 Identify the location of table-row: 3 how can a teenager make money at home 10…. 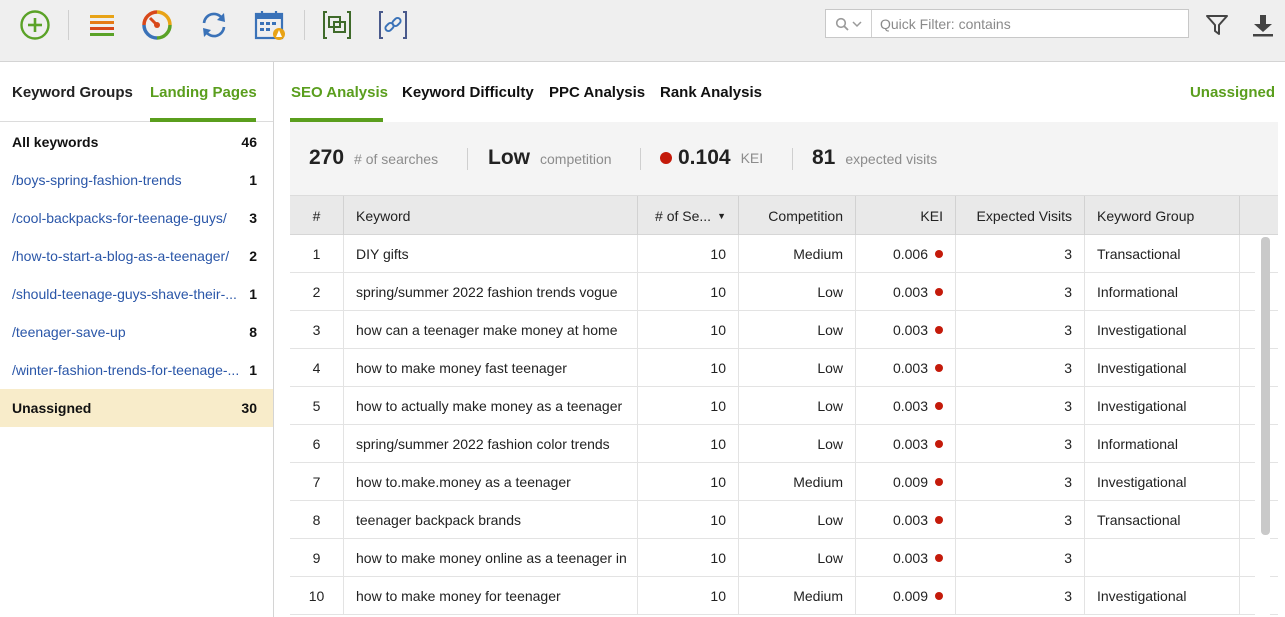
(784, 330).